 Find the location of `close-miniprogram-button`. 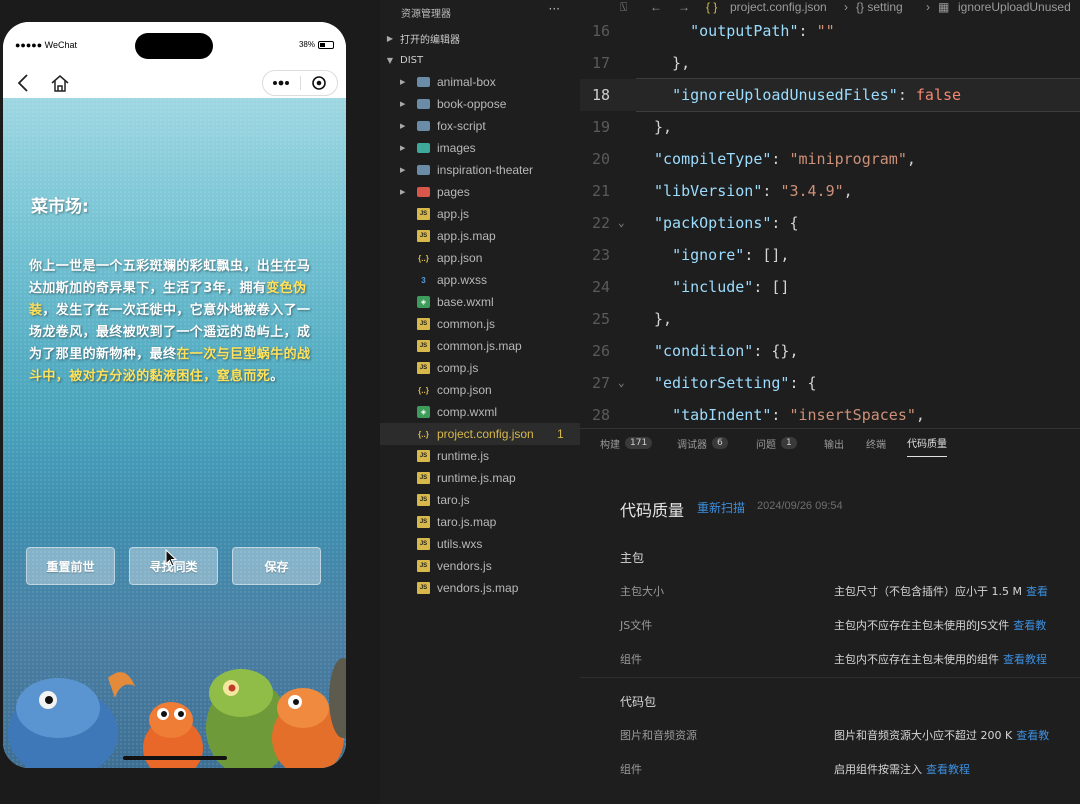

close-miniprogram-button is located at coordinates (319, 83).